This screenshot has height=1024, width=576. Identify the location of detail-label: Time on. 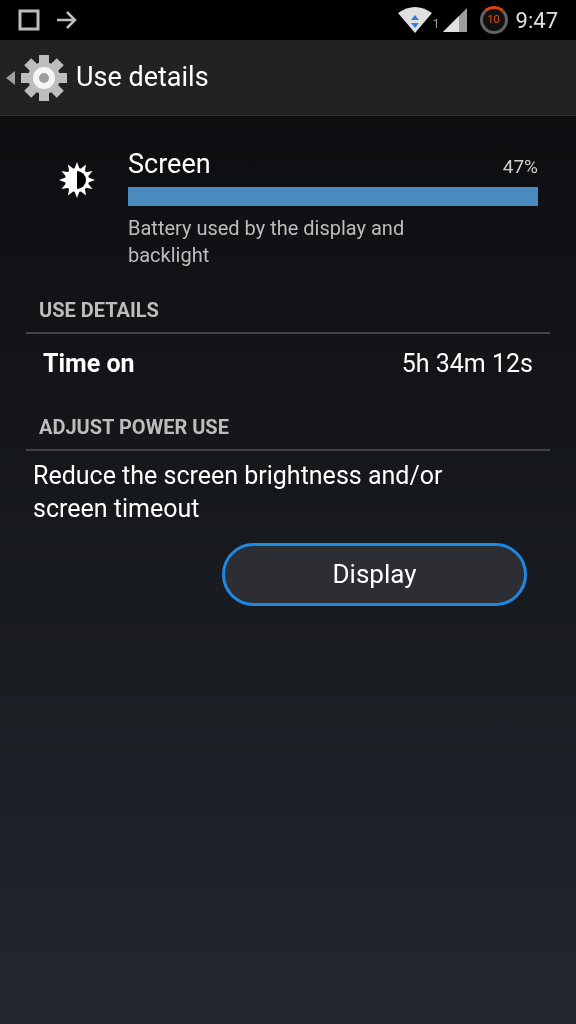
(89, 363).